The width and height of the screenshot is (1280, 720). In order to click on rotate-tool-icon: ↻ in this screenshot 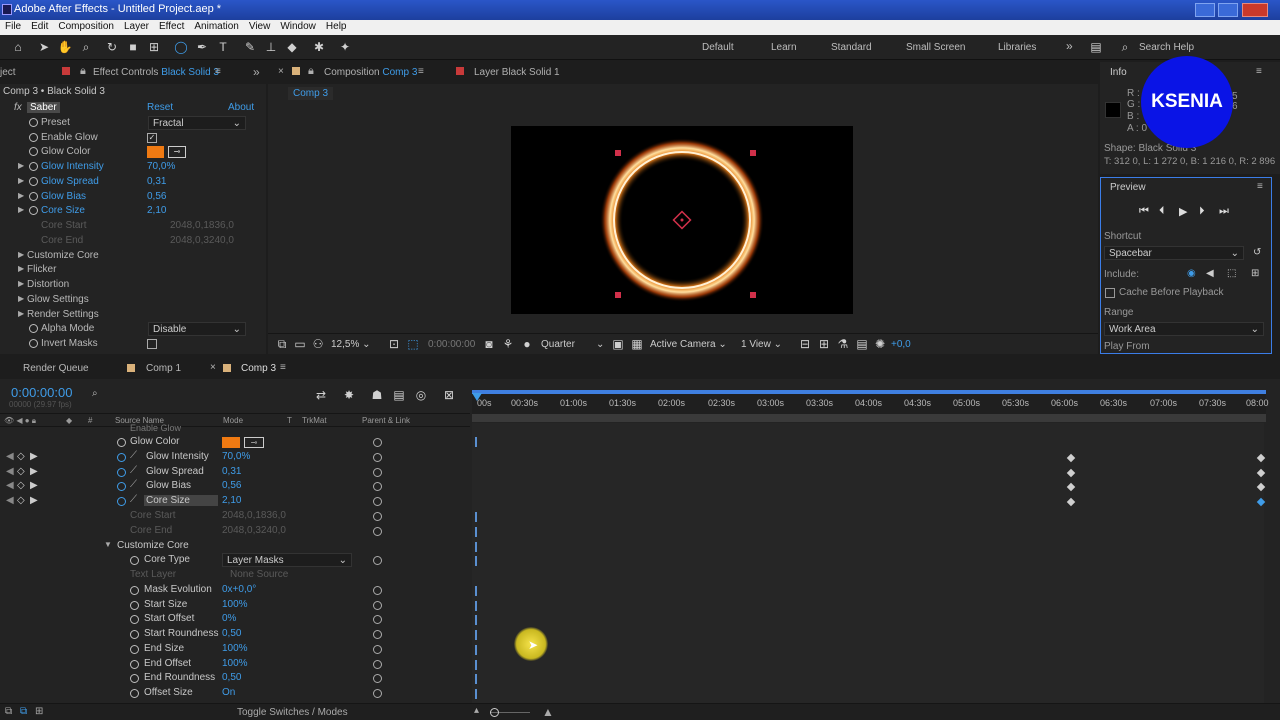, I will do `click(112, 47)`.